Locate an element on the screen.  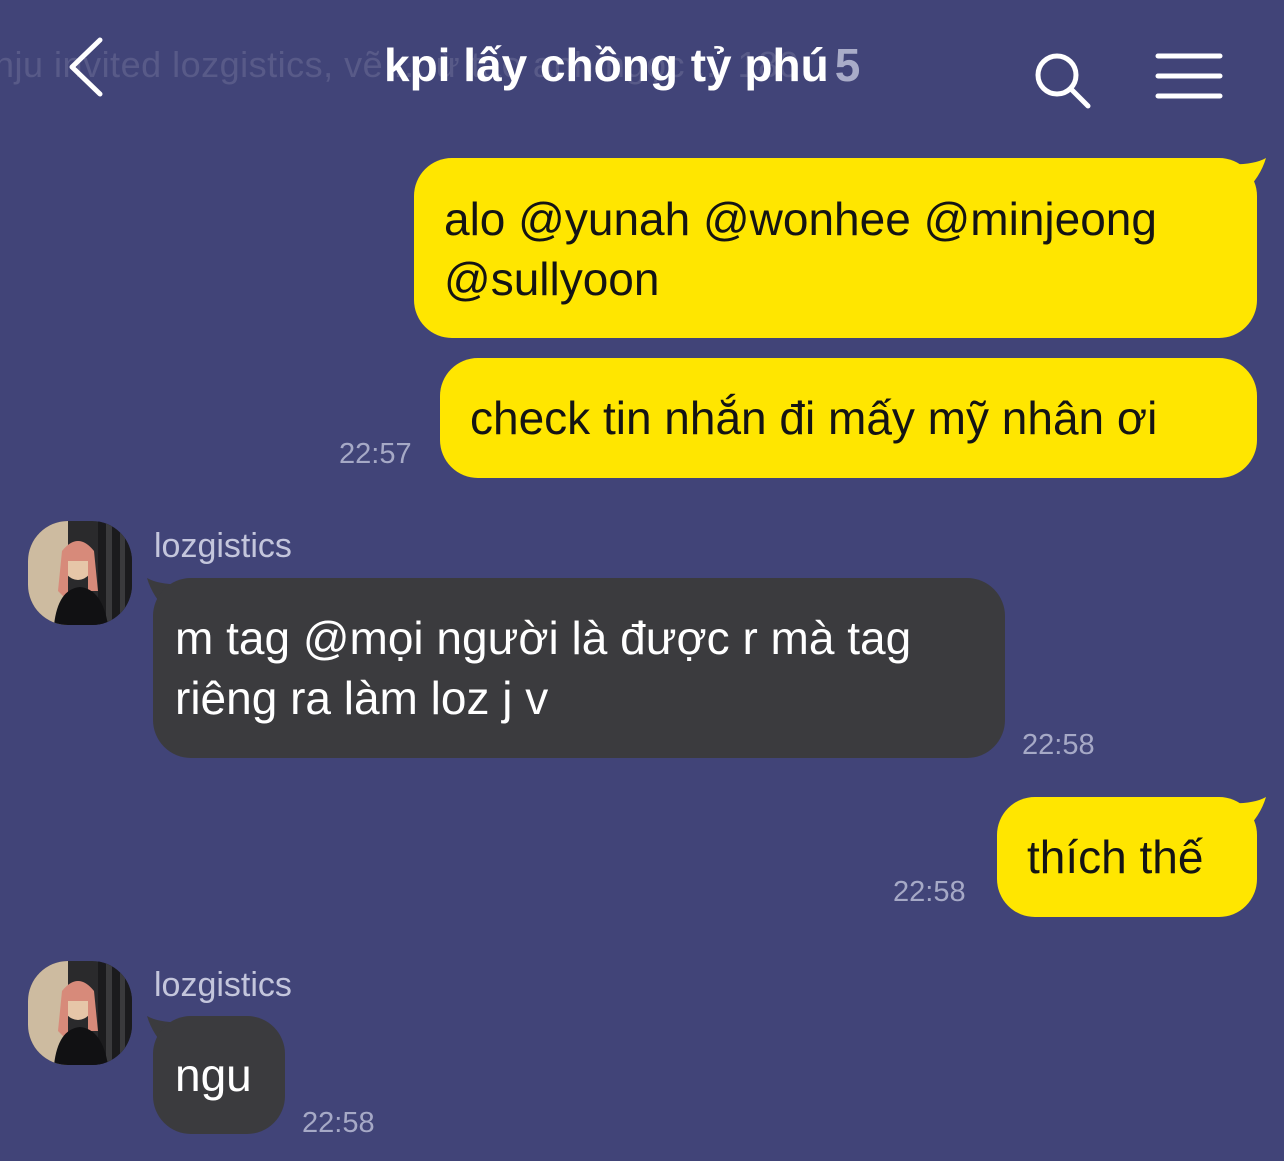
back-button is located at coordinates (90, 67).